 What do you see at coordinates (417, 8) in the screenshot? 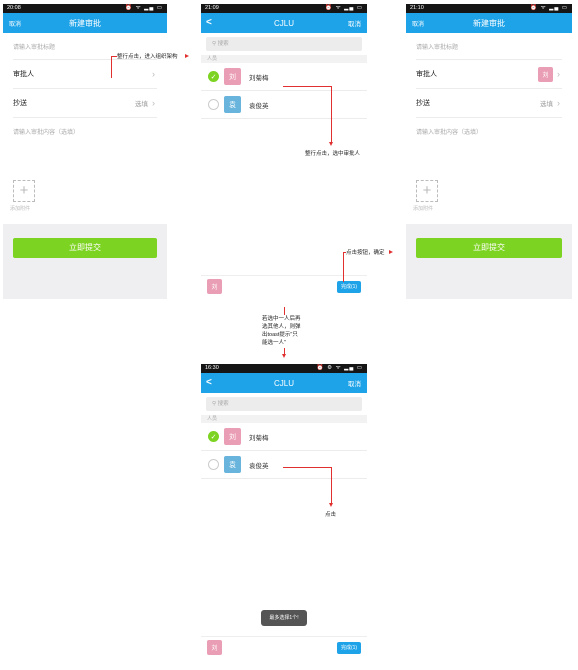
I see `status-time: 21:10` at bounding box center [417, 8].